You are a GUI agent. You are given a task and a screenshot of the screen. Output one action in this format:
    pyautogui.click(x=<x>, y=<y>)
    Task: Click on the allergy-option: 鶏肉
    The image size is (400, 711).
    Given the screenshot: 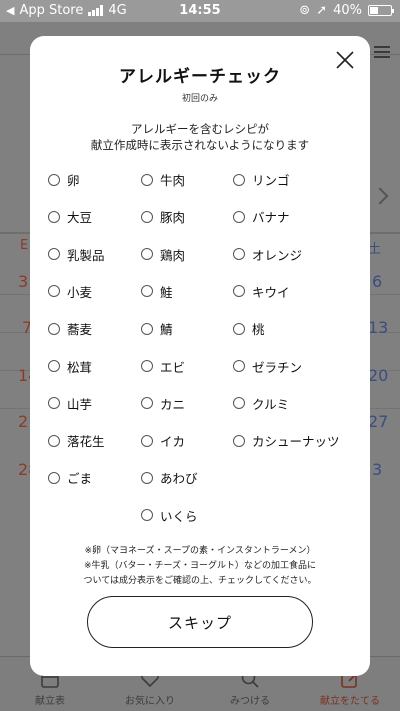 What is the action you would take?
    pyautogui.click(x=163, y=254)
    